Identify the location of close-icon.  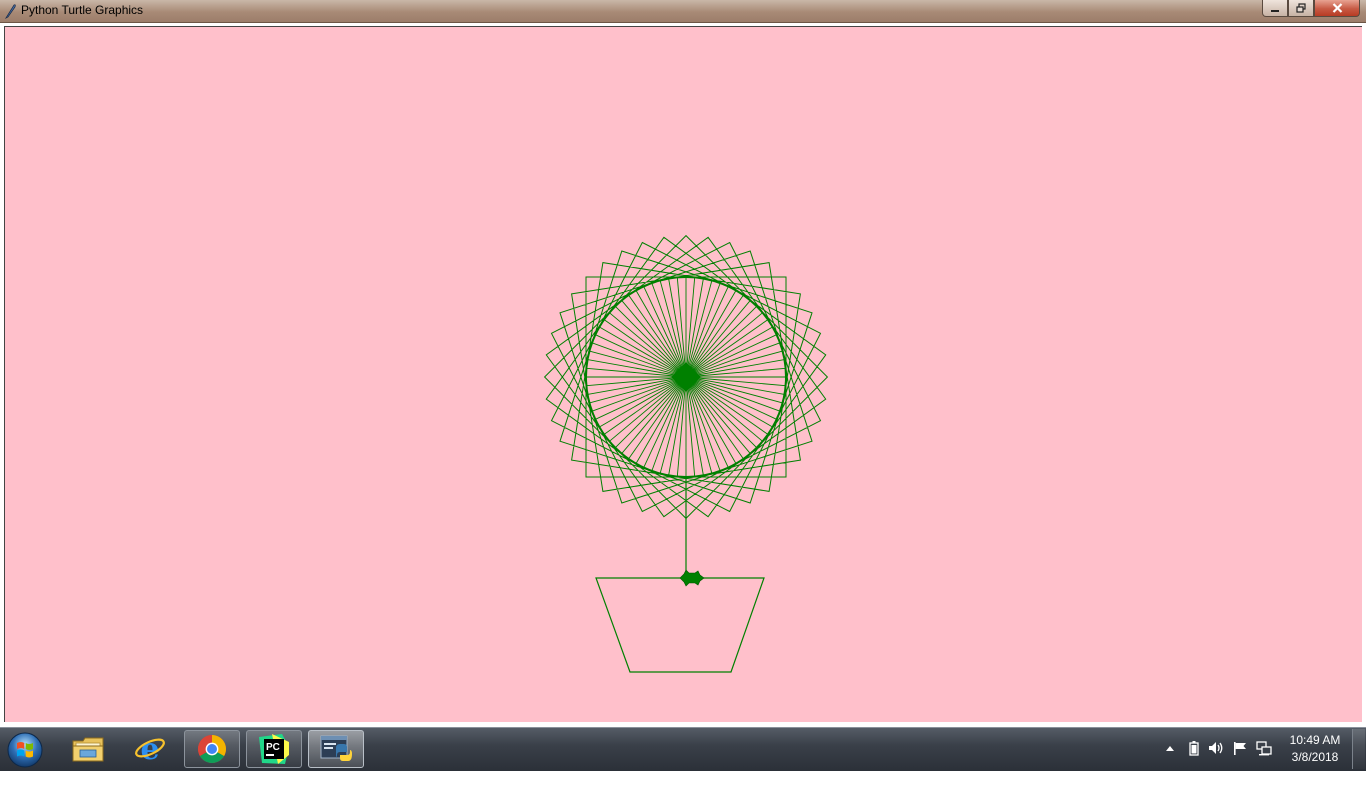
(1337, 8).